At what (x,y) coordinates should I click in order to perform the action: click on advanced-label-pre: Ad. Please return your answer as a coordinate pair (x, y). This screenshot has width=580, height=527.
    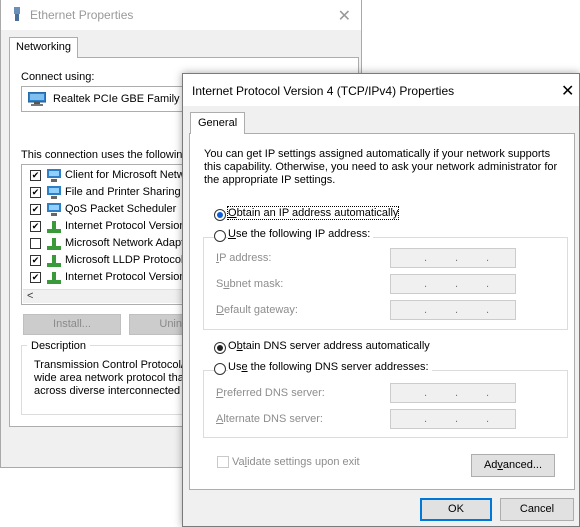
    Looking at the image, I should click on (490, 465).